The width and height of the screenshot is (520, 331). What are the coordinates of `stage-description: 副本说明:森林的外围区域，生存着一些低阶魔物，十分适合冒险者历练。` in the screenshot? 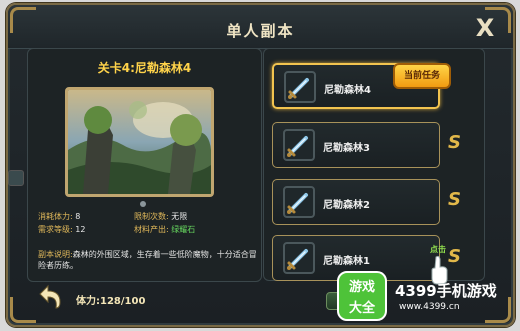 It's located at (148, 260).